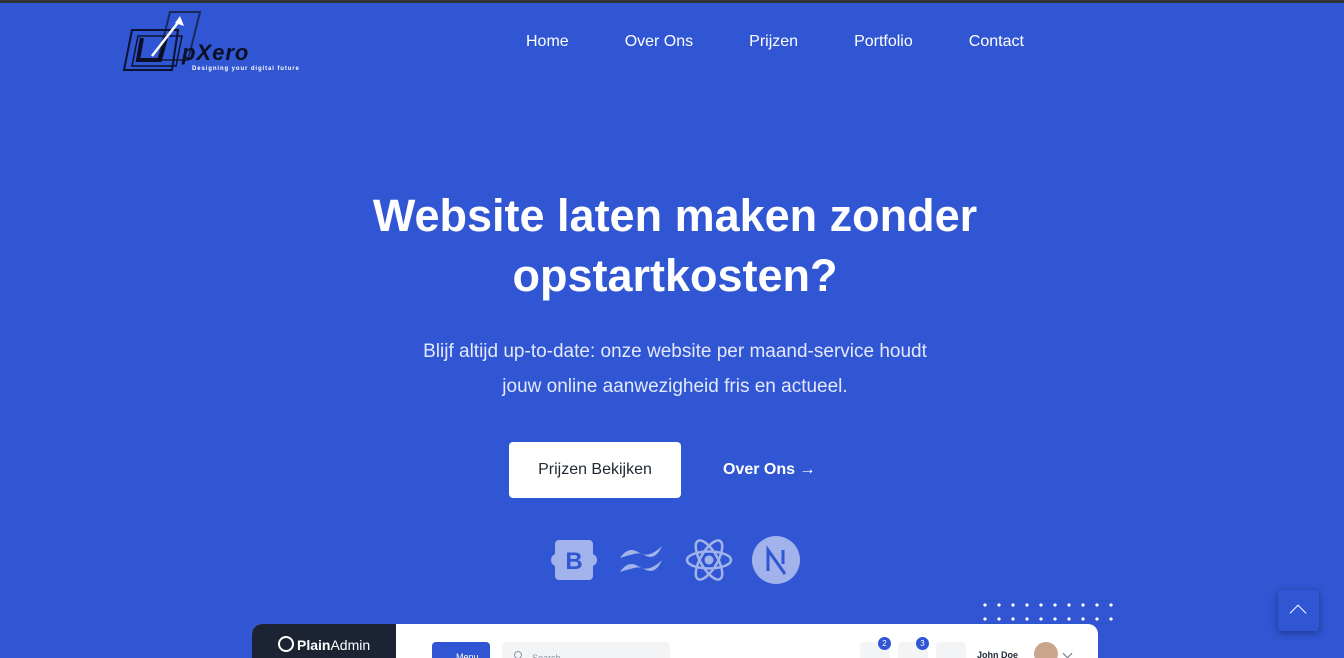  What do you see at coordinates (672, 1) in the screenshot?
I see `top-border` at bounding box center [672, 1].